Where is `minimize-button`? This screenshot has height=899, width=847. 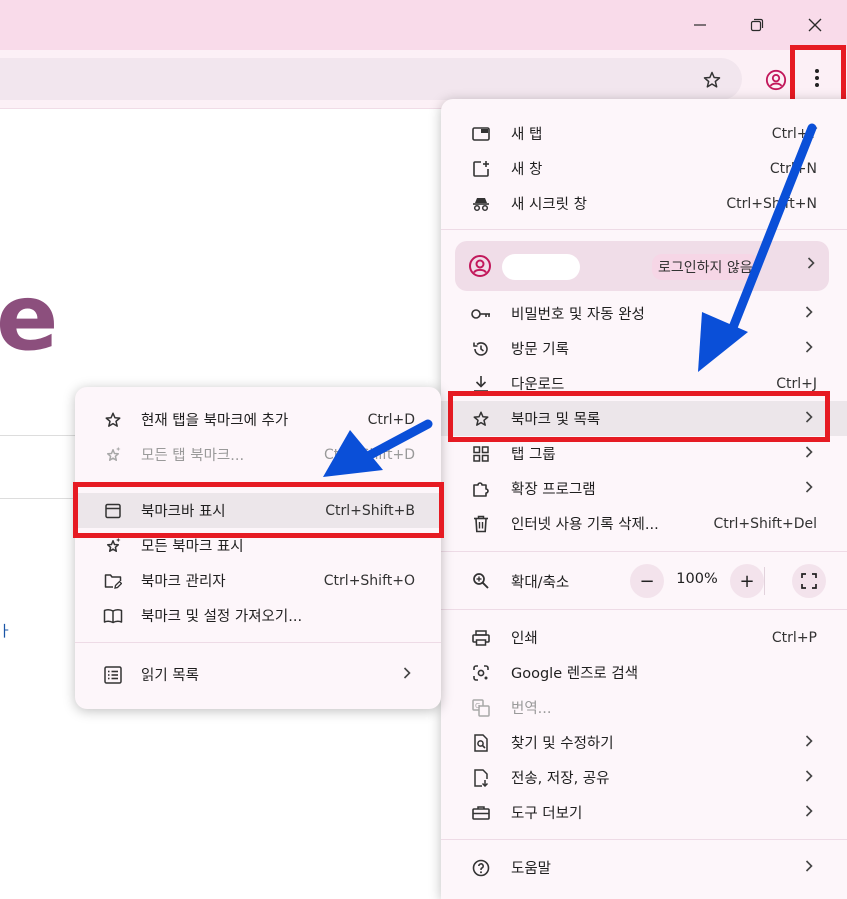
minimize-button is located at coordinates (700, 25).